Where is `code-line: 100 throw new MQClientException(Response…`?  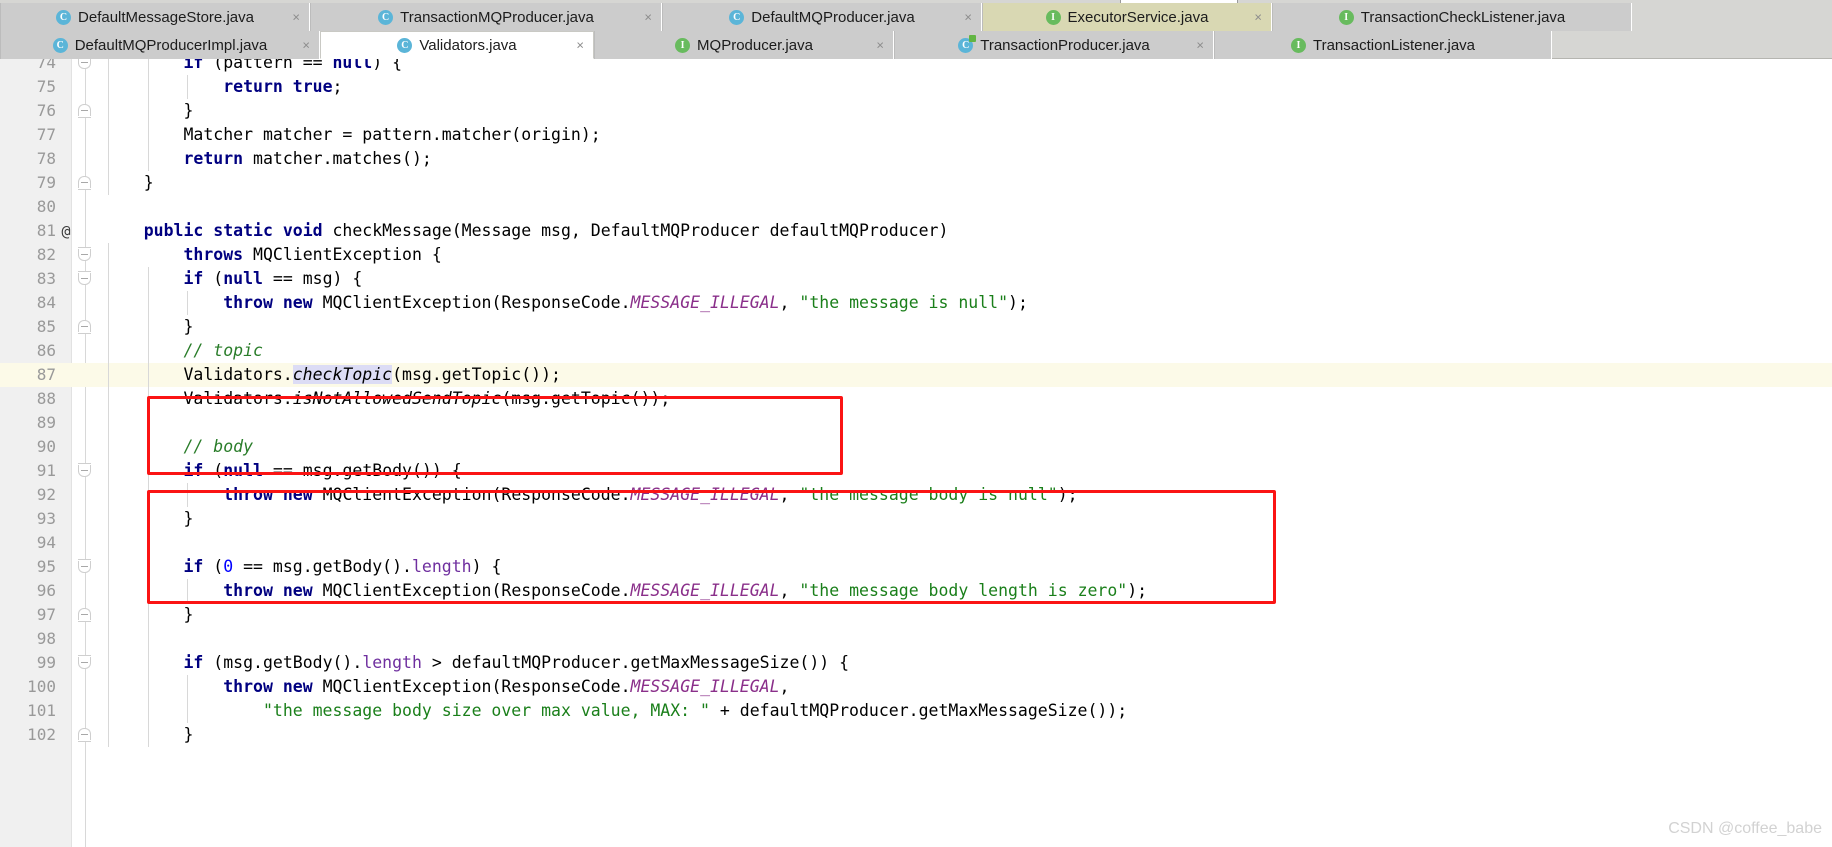
code-line: 100 throw new MQClientException(Response… is located at coordinates (916, 687).